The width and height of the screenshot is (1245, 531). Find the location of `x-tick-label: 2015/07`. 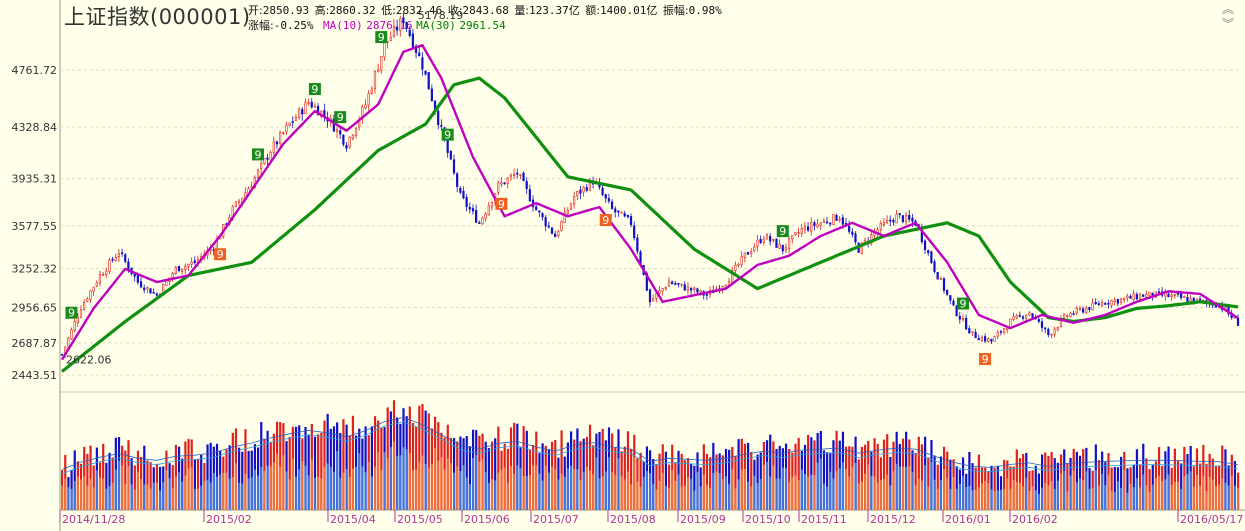

x-tick-label: 2015/07 is located at coordinates (556, 519).